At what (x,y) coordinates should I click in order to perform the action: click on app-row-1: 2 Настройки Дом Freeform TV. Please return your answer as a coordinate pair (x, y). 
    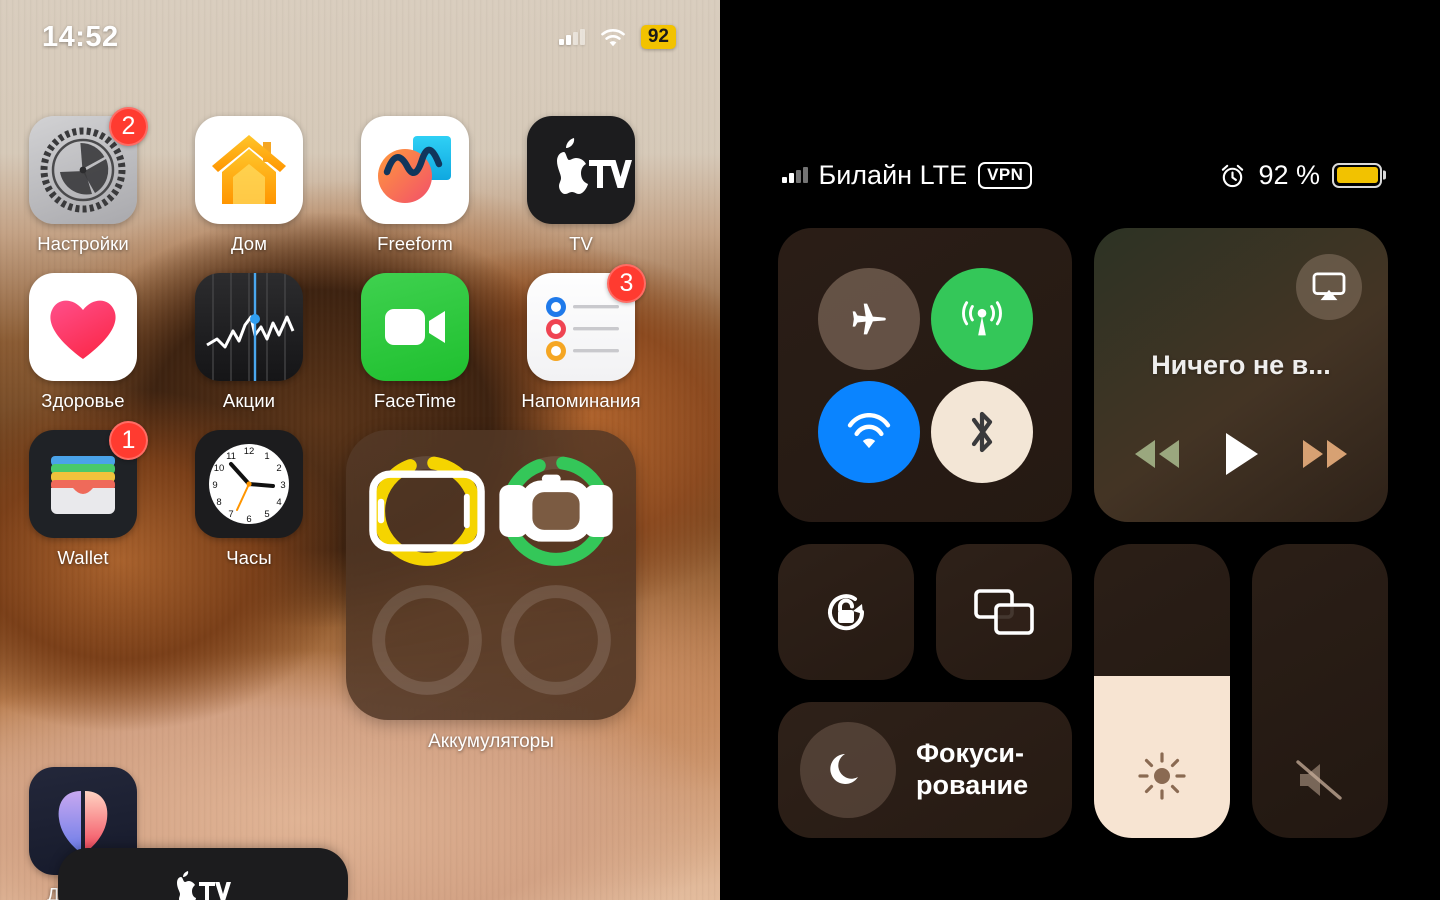
    Looking at the image, I should click on (360, 181).